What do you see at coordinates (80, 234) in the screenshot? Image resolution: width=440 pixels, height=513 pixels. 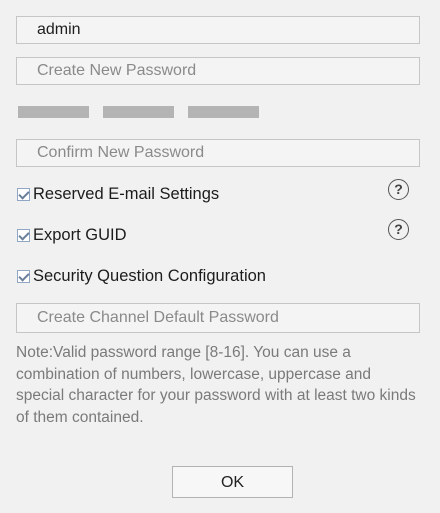 I see `export-guid-label: Export GUID` at bounding box center [80, 234].